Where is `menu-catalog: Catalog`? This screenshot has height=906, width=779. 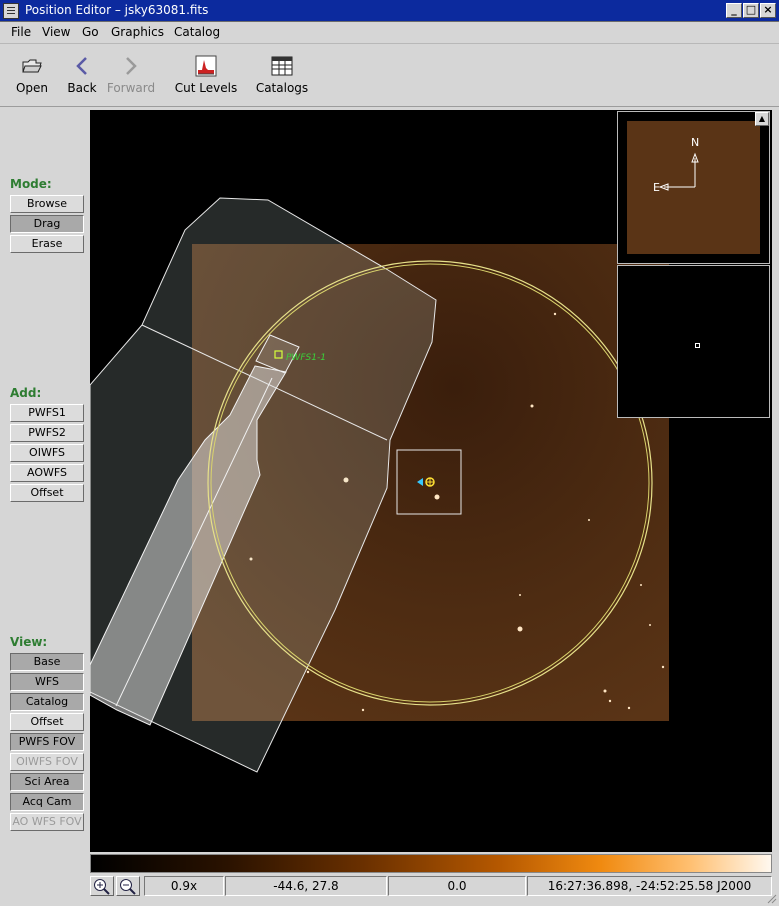 menu-catalog: Catalog is located at coordinates (197, 32).